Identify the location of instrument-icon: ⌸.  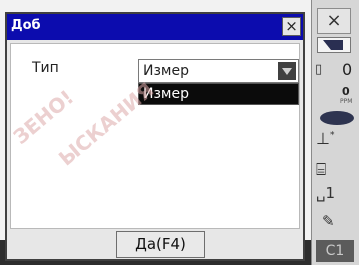
(321, 170).